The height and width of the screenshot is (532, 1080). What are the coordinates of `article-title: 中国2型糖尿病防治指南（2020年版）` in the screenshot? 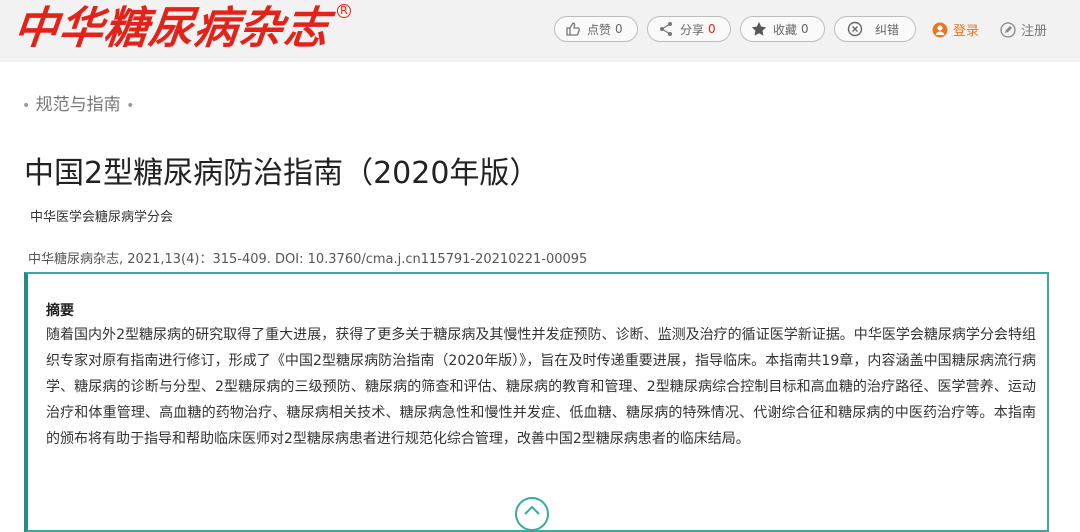 It's located at (282, 173).